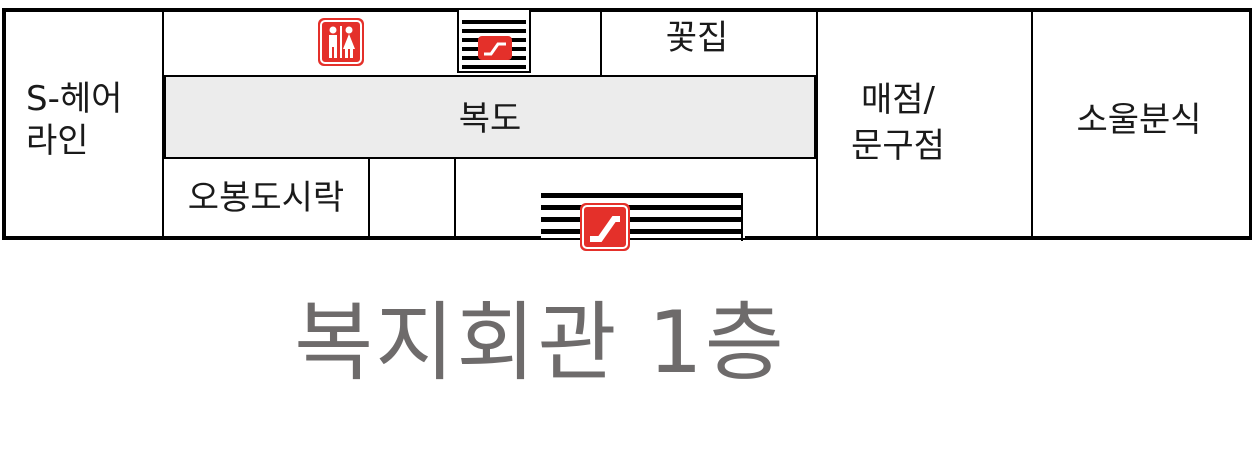 The height and width of the screenshot is (473, 1252). I want to click on room-store-label-line1: 매점/, so click(897, 100).